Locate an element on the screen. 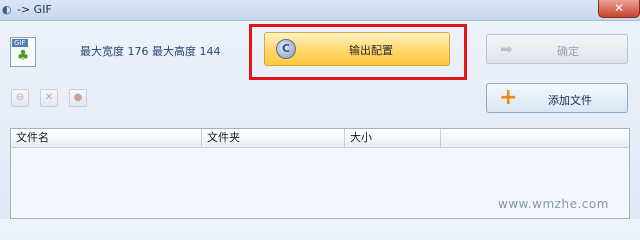  gif-file-icon: GIF ♣ is located at coordinates (23, 52).